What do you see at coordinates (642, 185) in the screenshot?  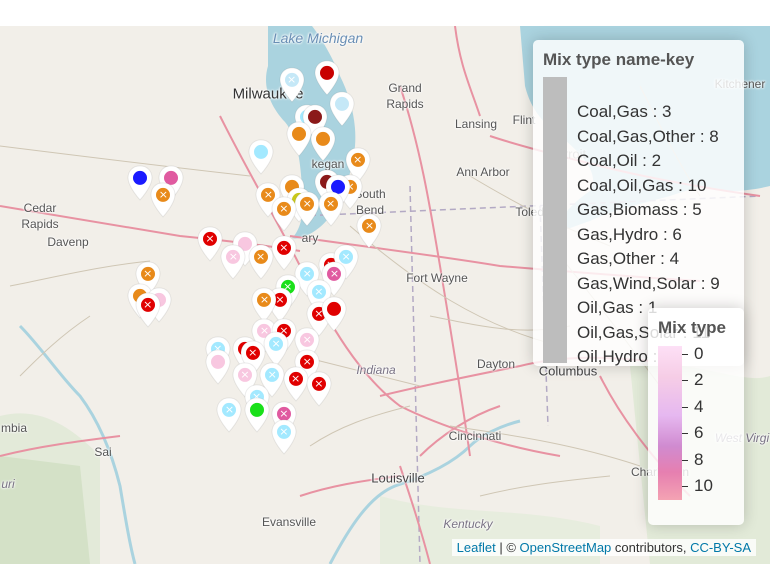 I see `legend-item: Coal,Oil,Gas : 10` at bounding box center [642, 185].